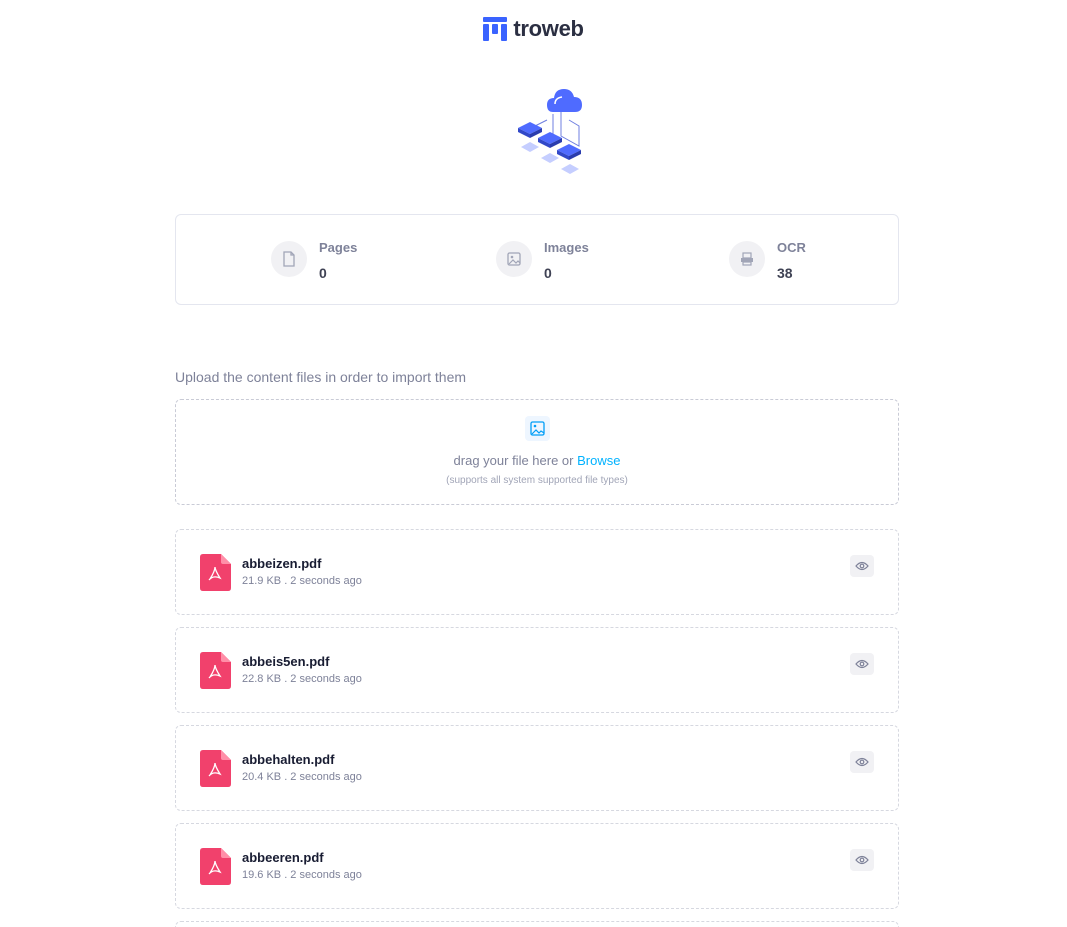  Describe the element at coordinates (542, 260) in the screenshot. I see `stat-images: Images 0` at that location.